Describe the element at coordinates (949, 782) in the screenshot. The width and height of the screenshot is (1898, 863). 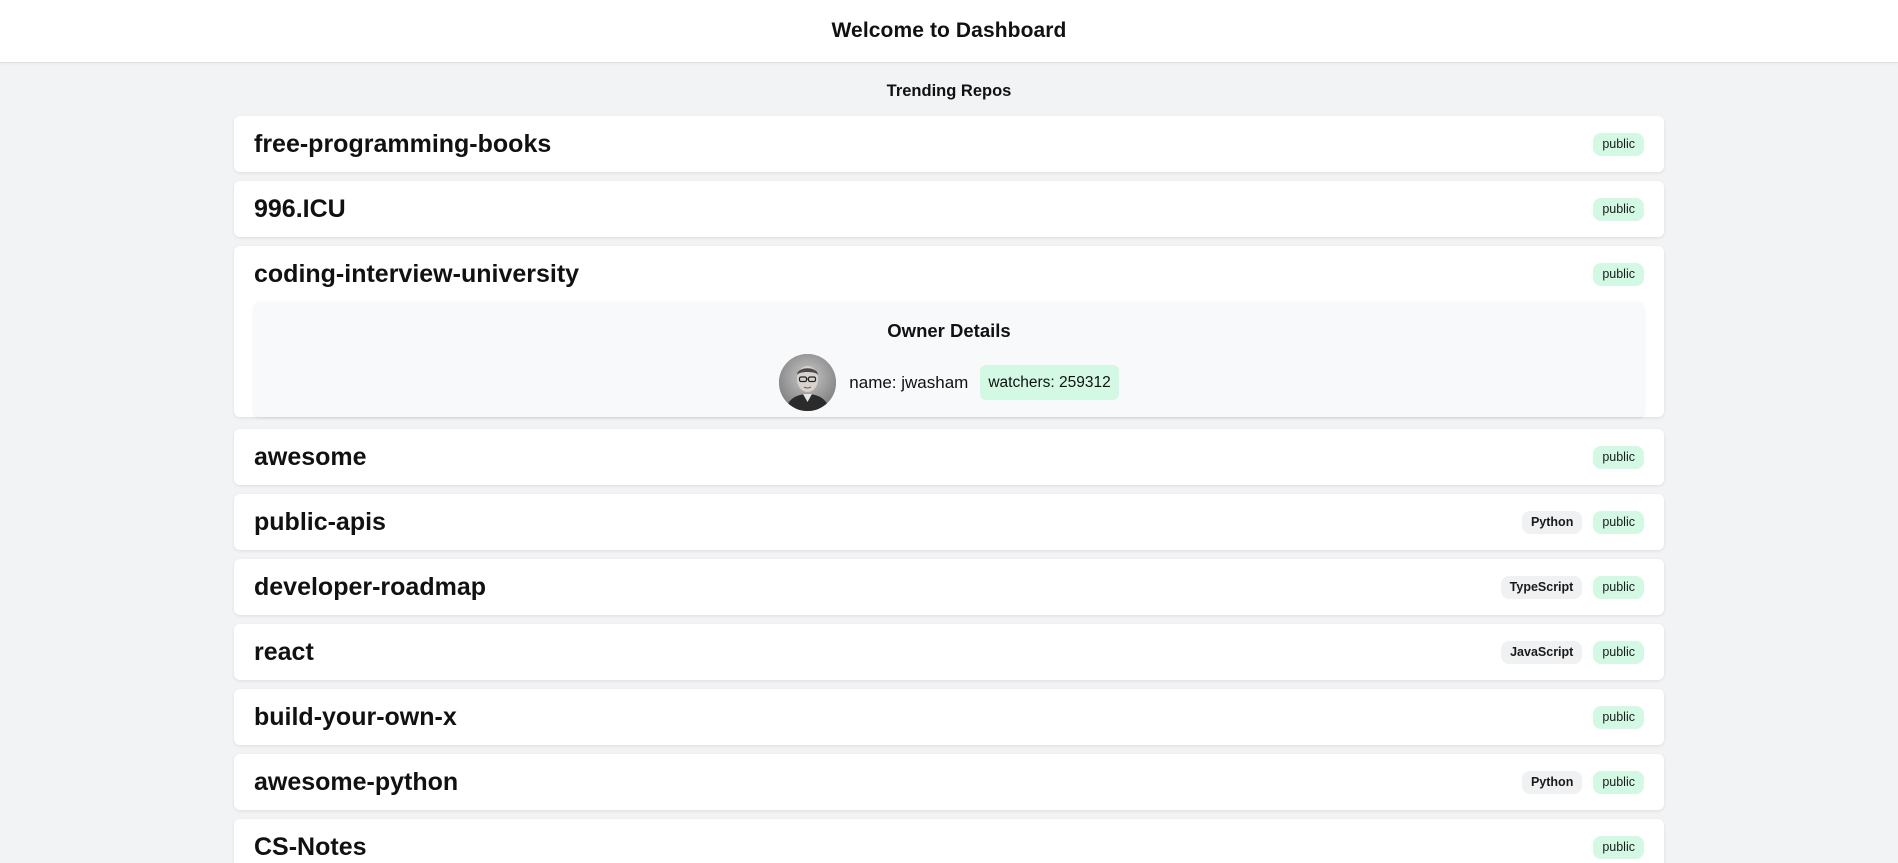
I see `repo-card: awesome-python Python public` at that location.